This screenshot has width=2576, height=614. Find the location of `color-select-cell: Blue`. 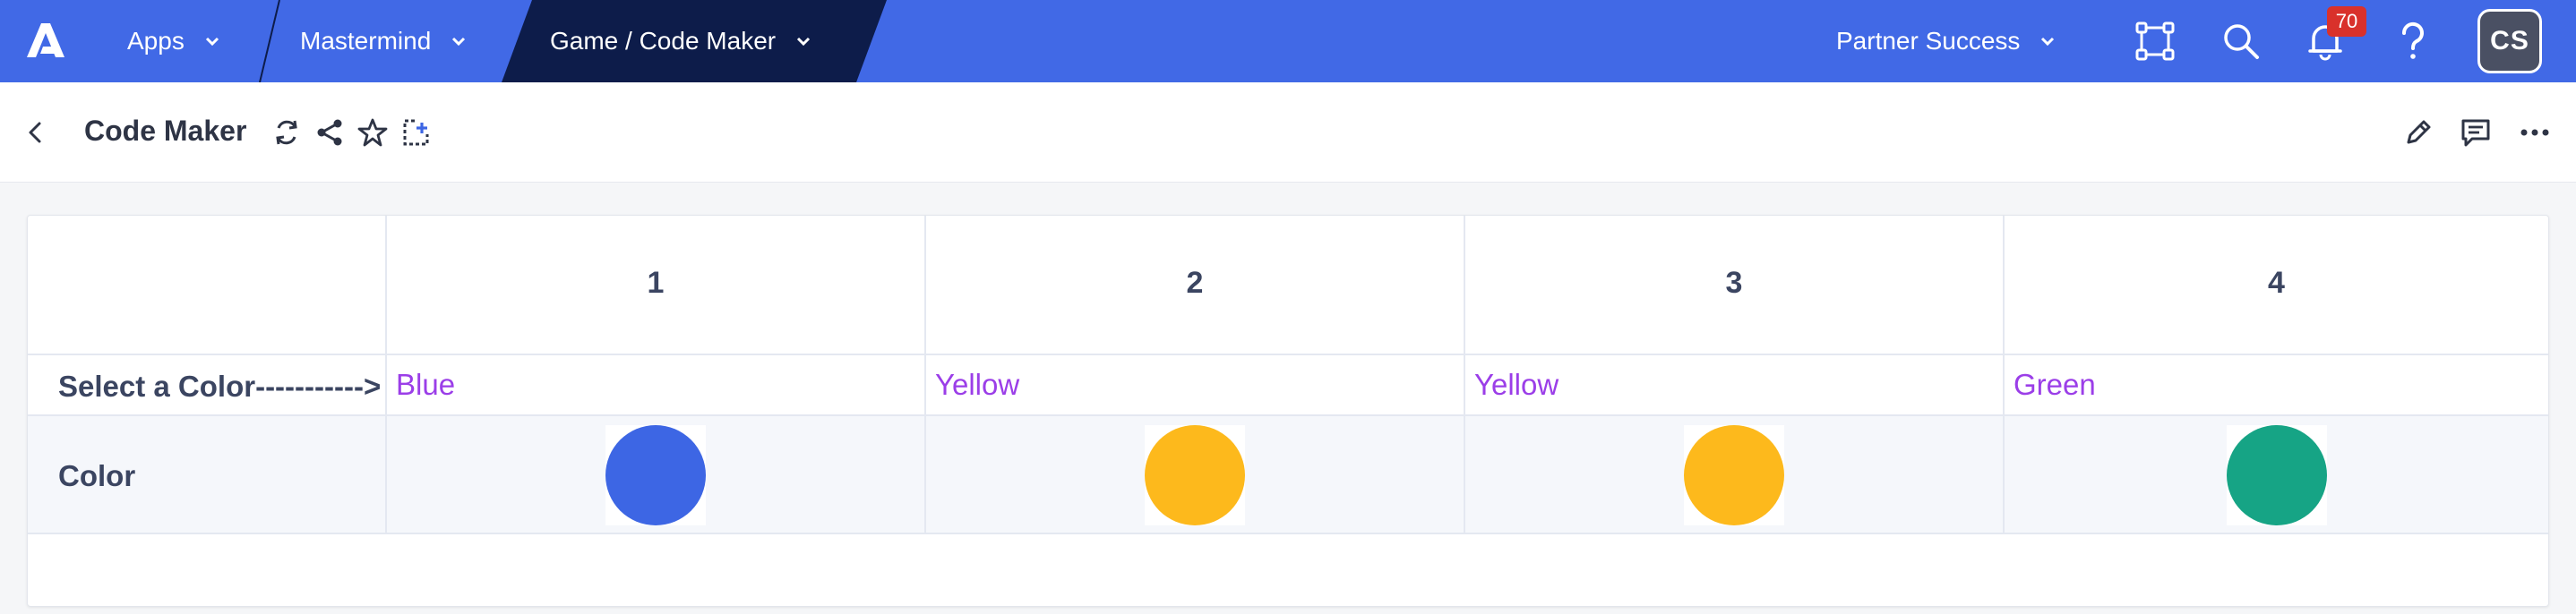

color-select-cell: Blue is located at coordinates (656, 384).